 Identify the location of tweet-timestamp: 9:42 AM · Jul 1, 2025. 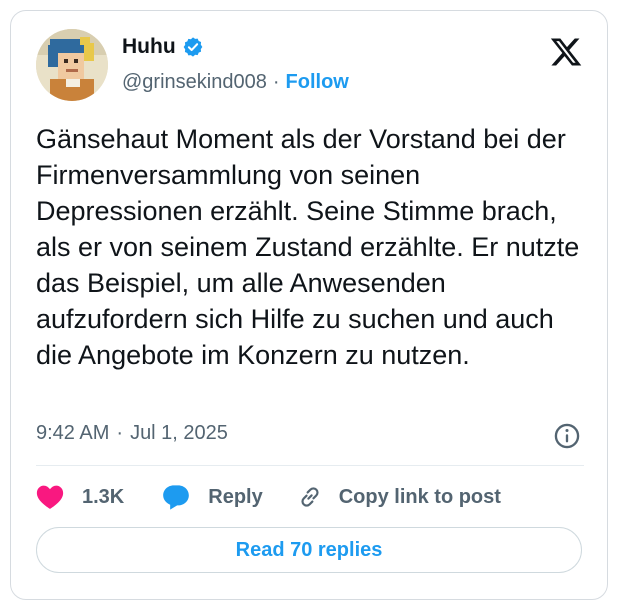
(132, 433).